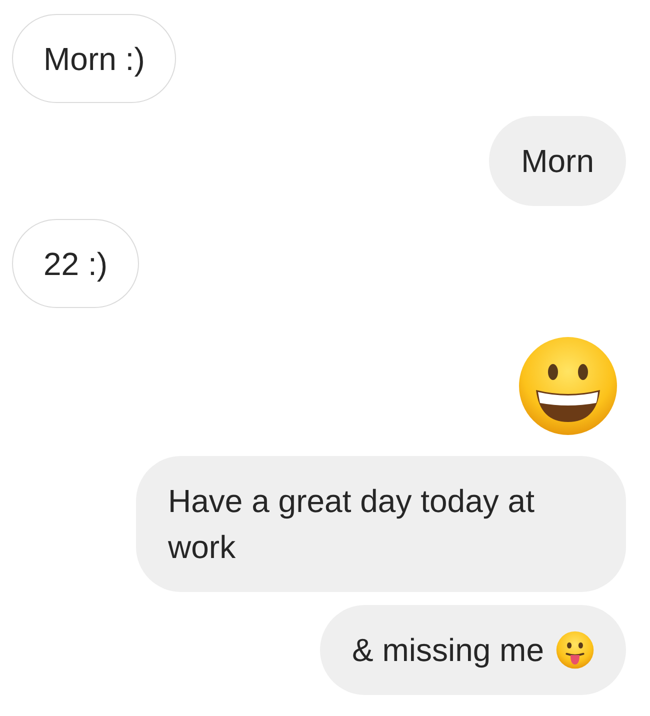 This screenshot has height=716, width=650. What do you see at coordinates (352, 524) in the screenshot?
I see `message-text: Have a great day today at work` at bounding box center [352, 524].